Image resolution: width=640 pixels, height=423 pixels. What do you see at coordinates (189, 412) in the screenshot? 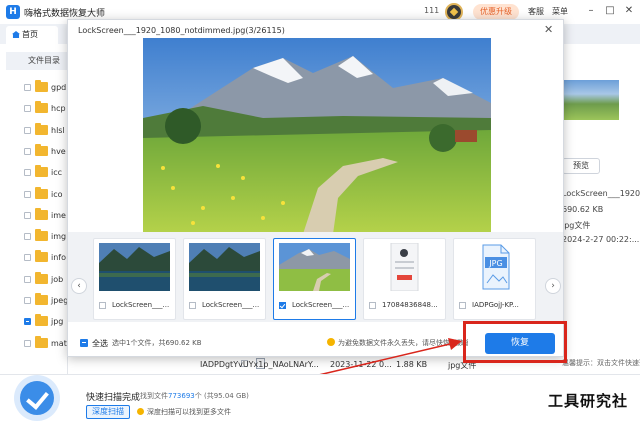
I see `deep-scan-hint: 深度扫描可以找到更多文件` at bounding box center [189, 412].